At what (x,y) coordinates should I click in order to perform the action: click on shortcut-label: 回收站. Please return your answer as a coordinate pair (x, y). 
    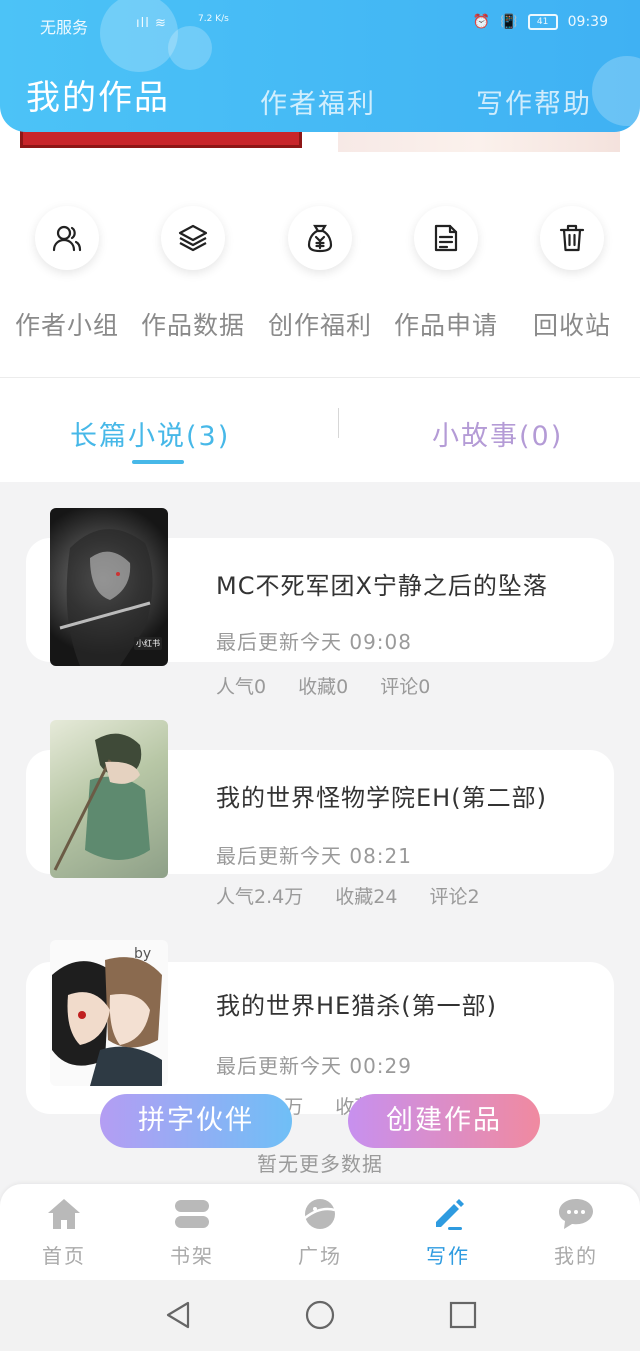
    Looking at the image, I should click on (571, 325).